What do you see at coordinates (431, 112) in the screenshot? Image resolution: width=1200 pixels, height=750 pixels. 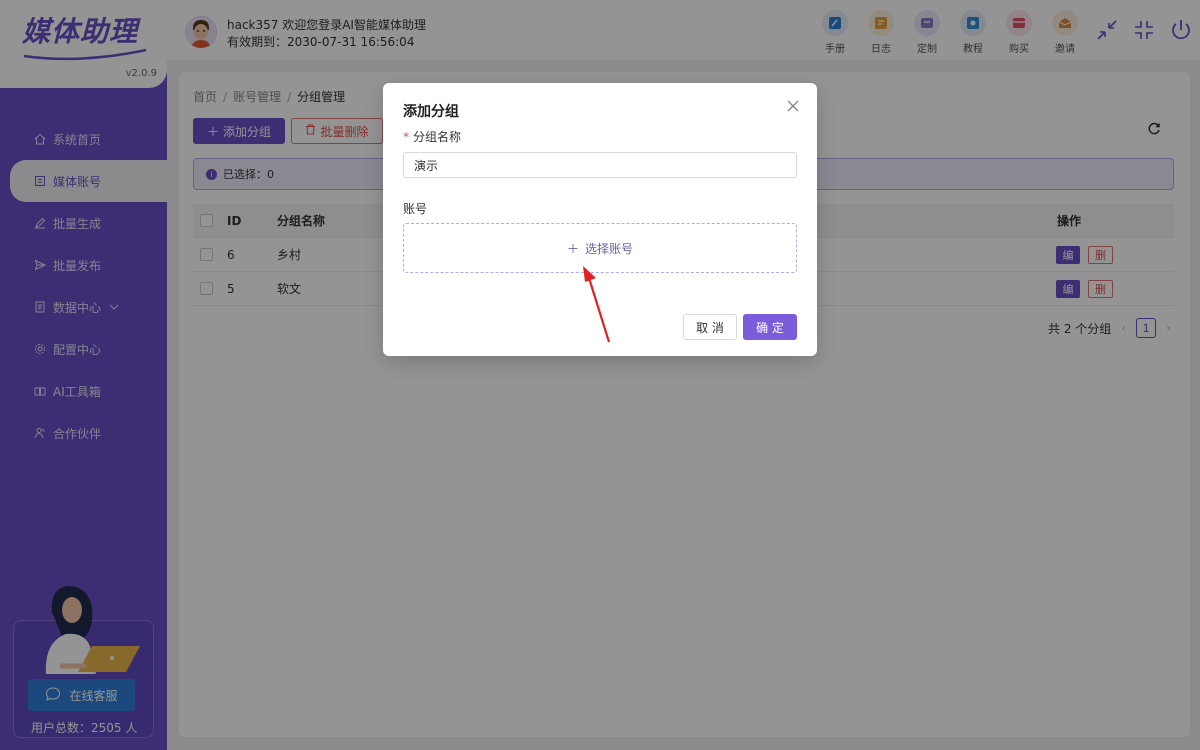 I see `dialog-title: 添加分组` at bounding box center [431, 112].